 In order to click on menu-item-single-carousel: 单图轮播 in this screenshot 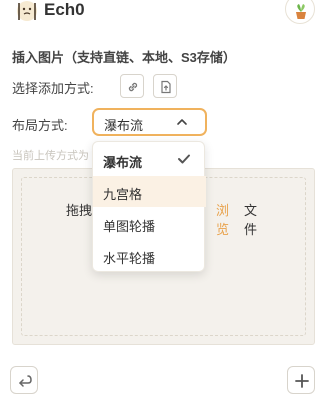, I will do `click(149, 223)`.